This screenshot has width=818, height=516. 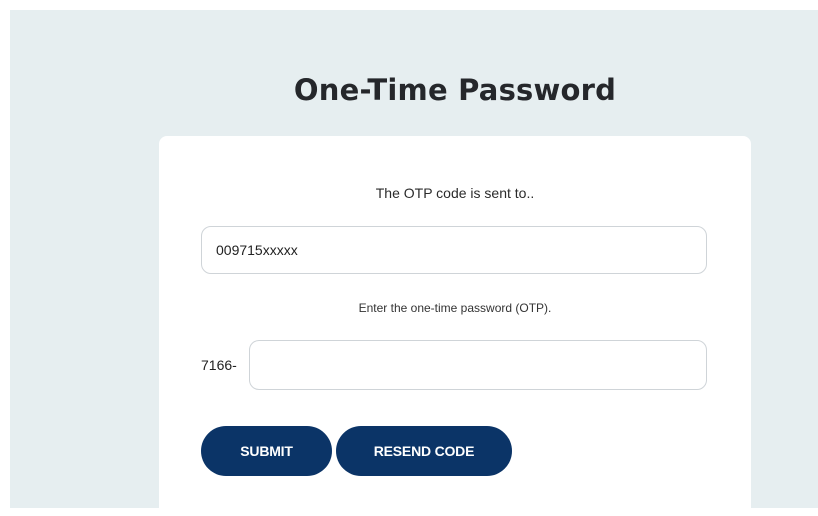 I want to click on phone-number-field, so click(x=454, y=250).